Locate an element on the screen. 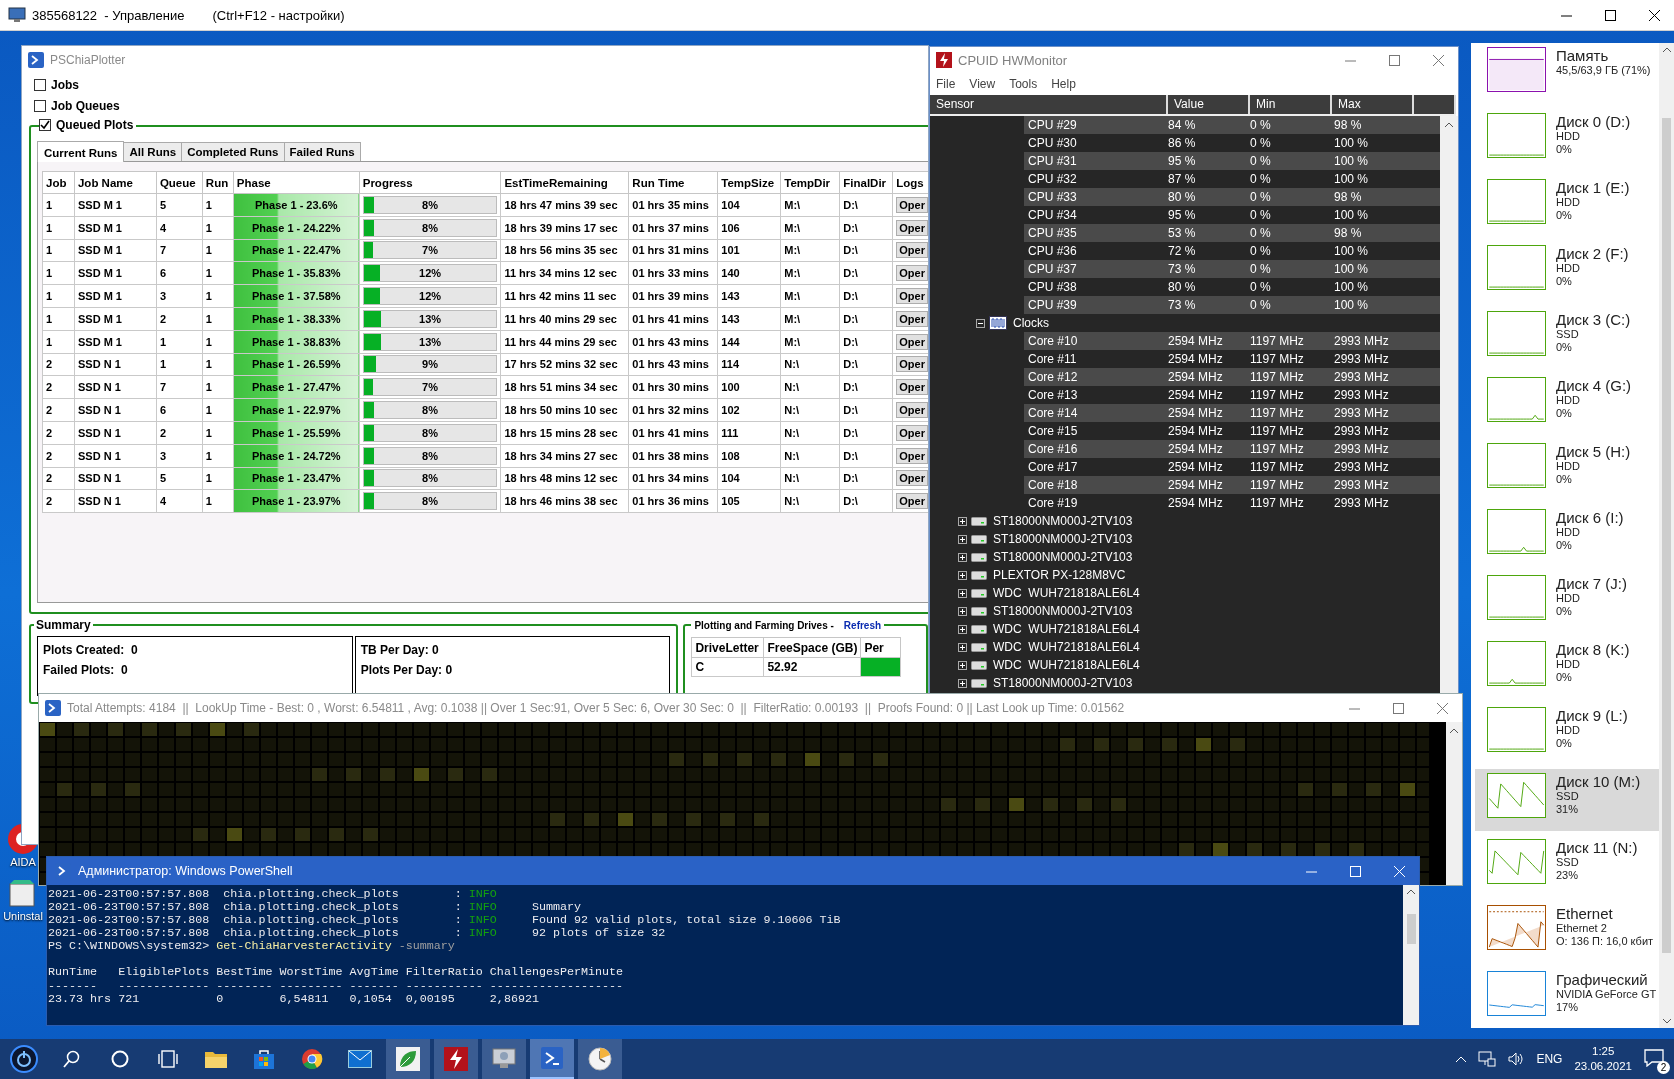 This screenshot has width=1674, height=1079. column-header: FinalDir is located at coordinates (866, 182).